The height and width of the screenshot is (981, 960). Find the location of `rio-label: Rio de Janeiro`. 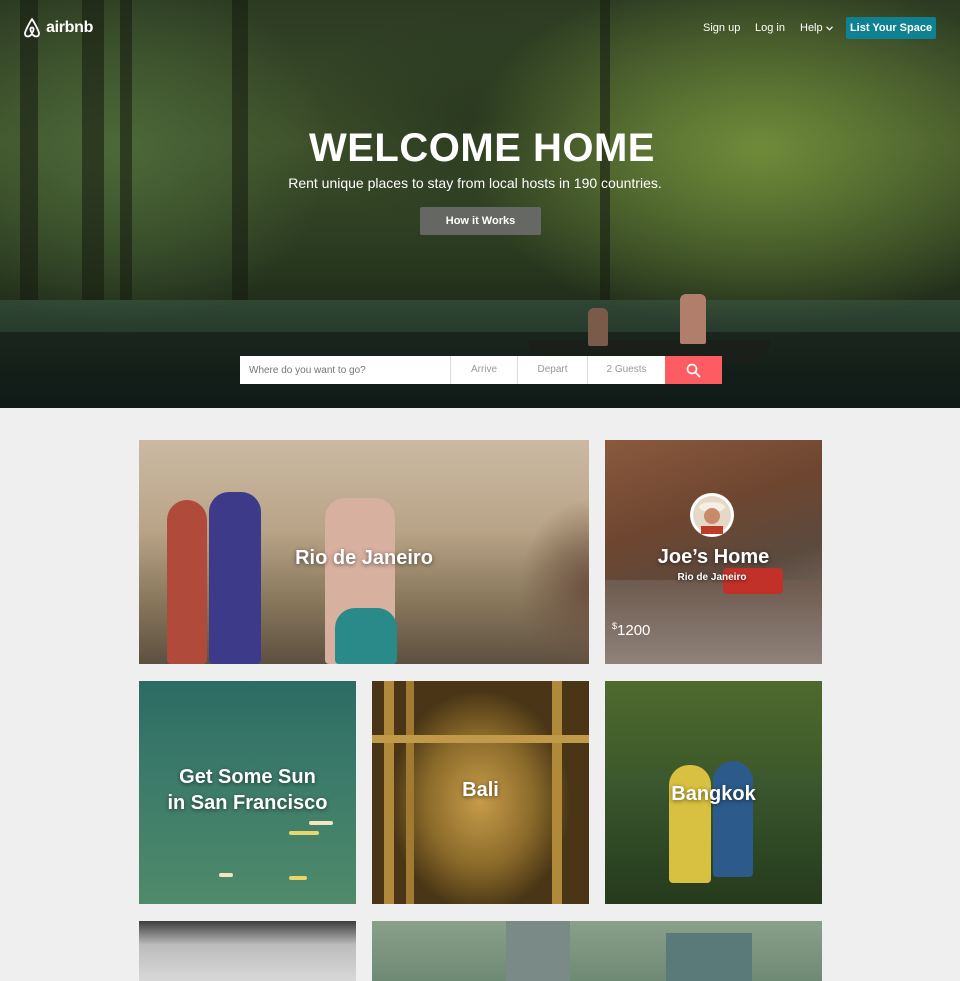

rio-label: Rio de Janeiro is located at coordinates (364, 558).